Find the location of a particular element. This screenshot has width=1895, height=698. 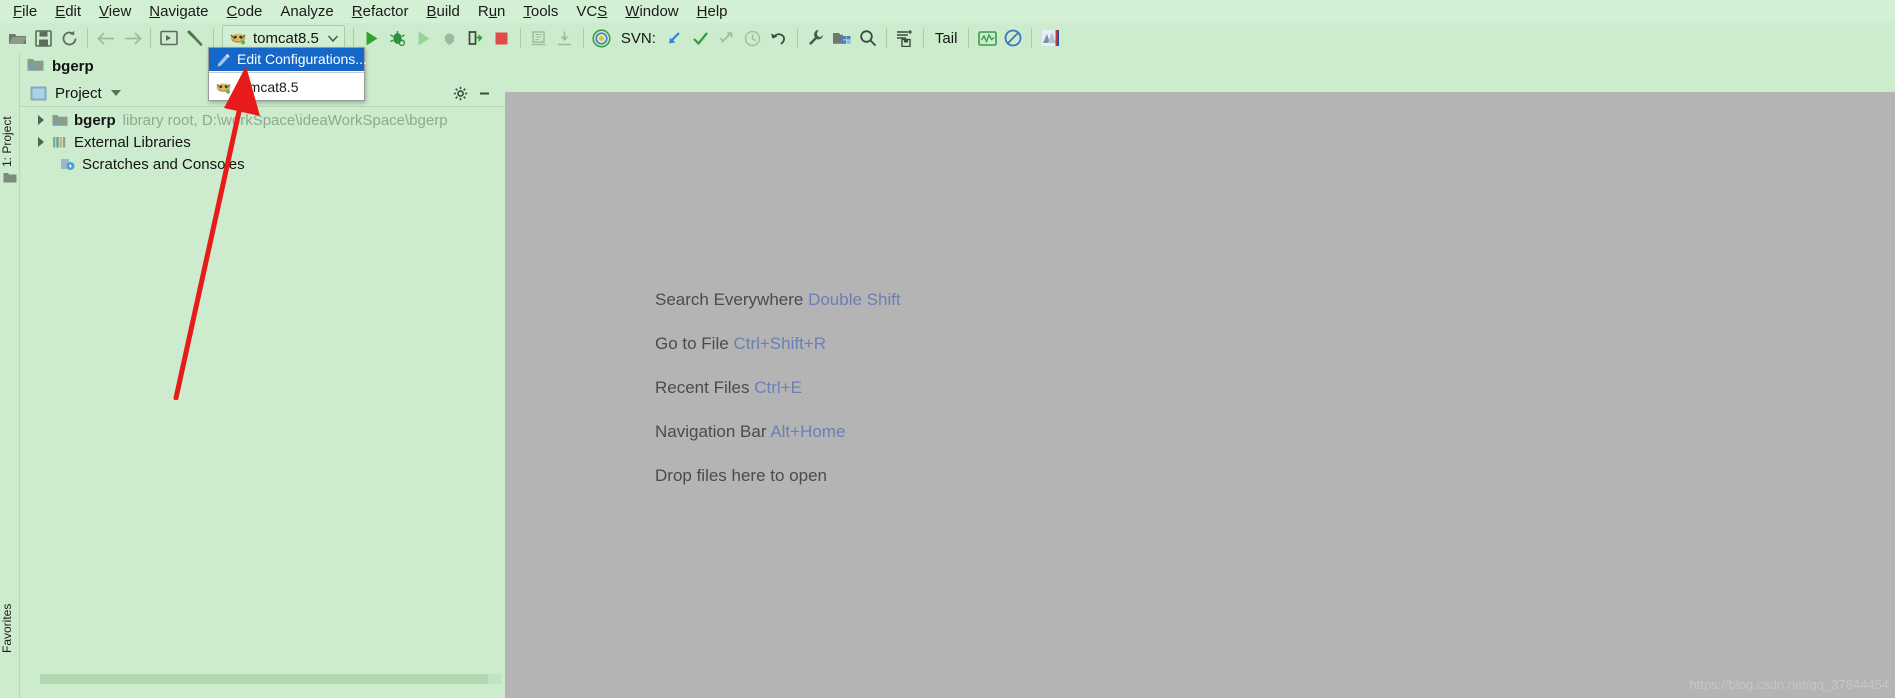

menu-item-code: Code is located at coordinates (245, 11).